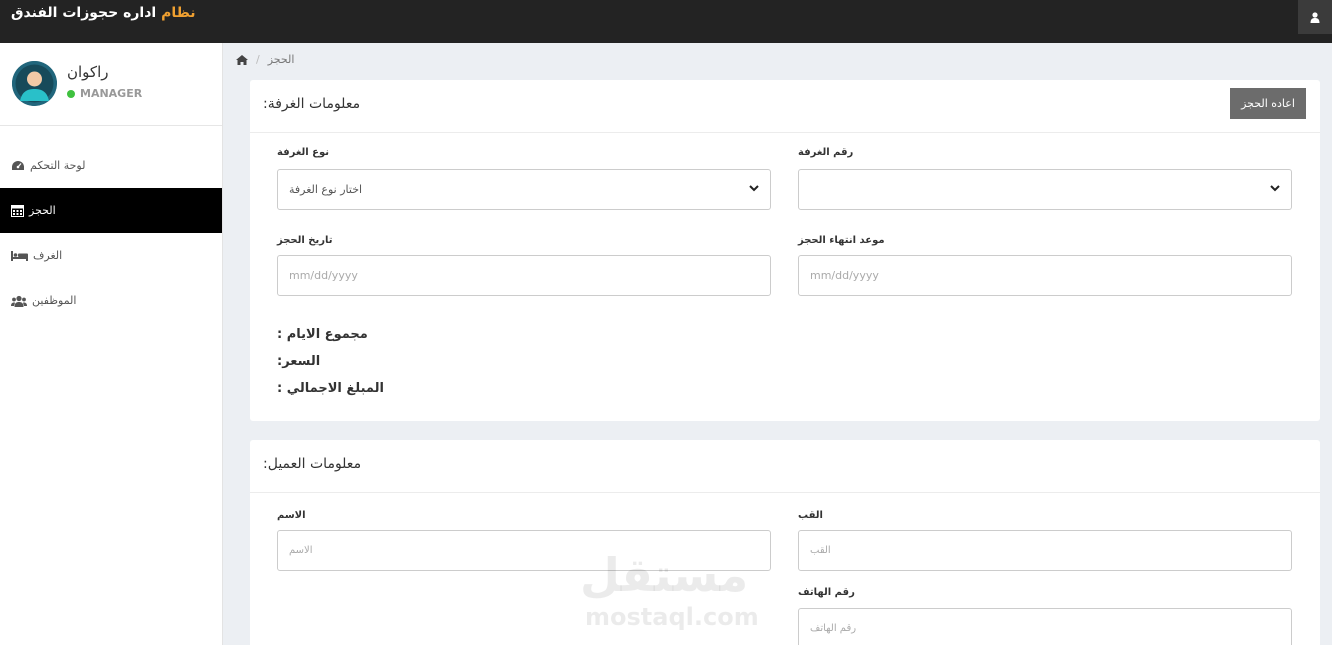 This screenshot has height=645, width=1332. What do you see at coordinates (833, 628) in the screenshot?
I see `phone-placeholder: رقم الهاتف` at bounding box center [833, 628].